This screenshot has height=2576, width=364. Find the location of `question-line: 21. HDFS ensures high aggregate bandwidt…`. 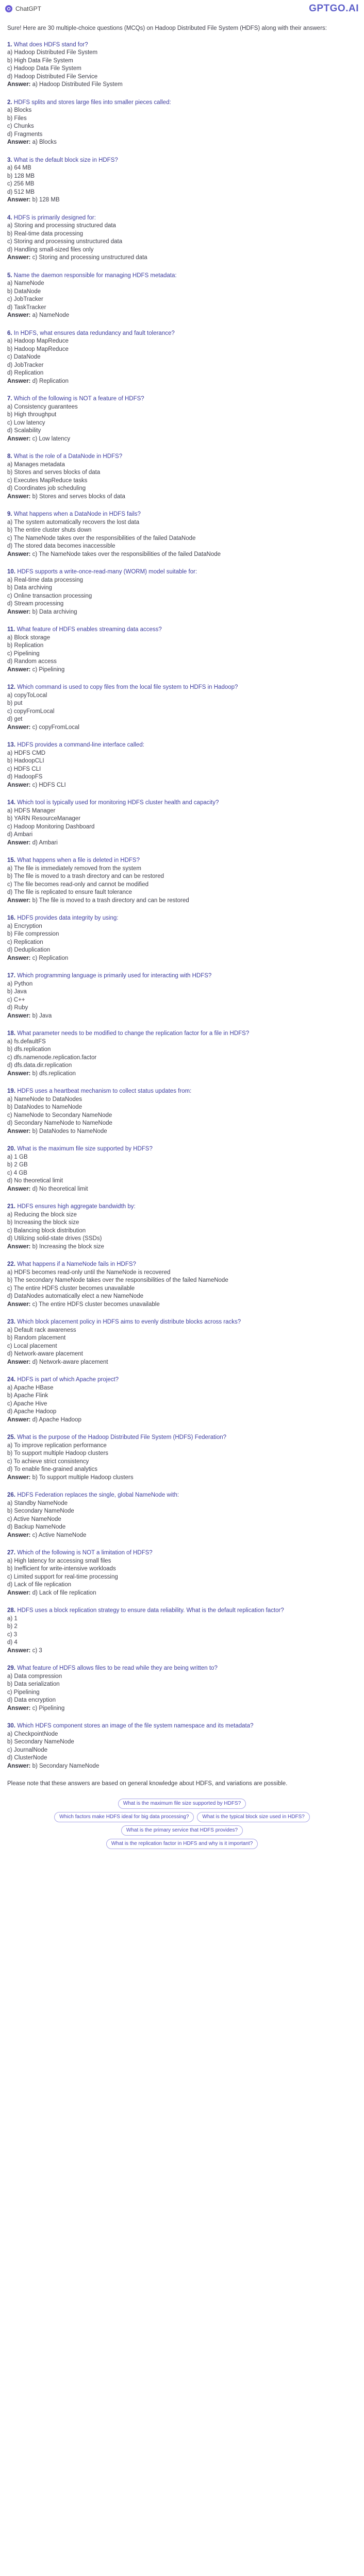

question-line: 21. HDFS ensures high aggregate bandwidt… is located at coordinates (182, 1207).